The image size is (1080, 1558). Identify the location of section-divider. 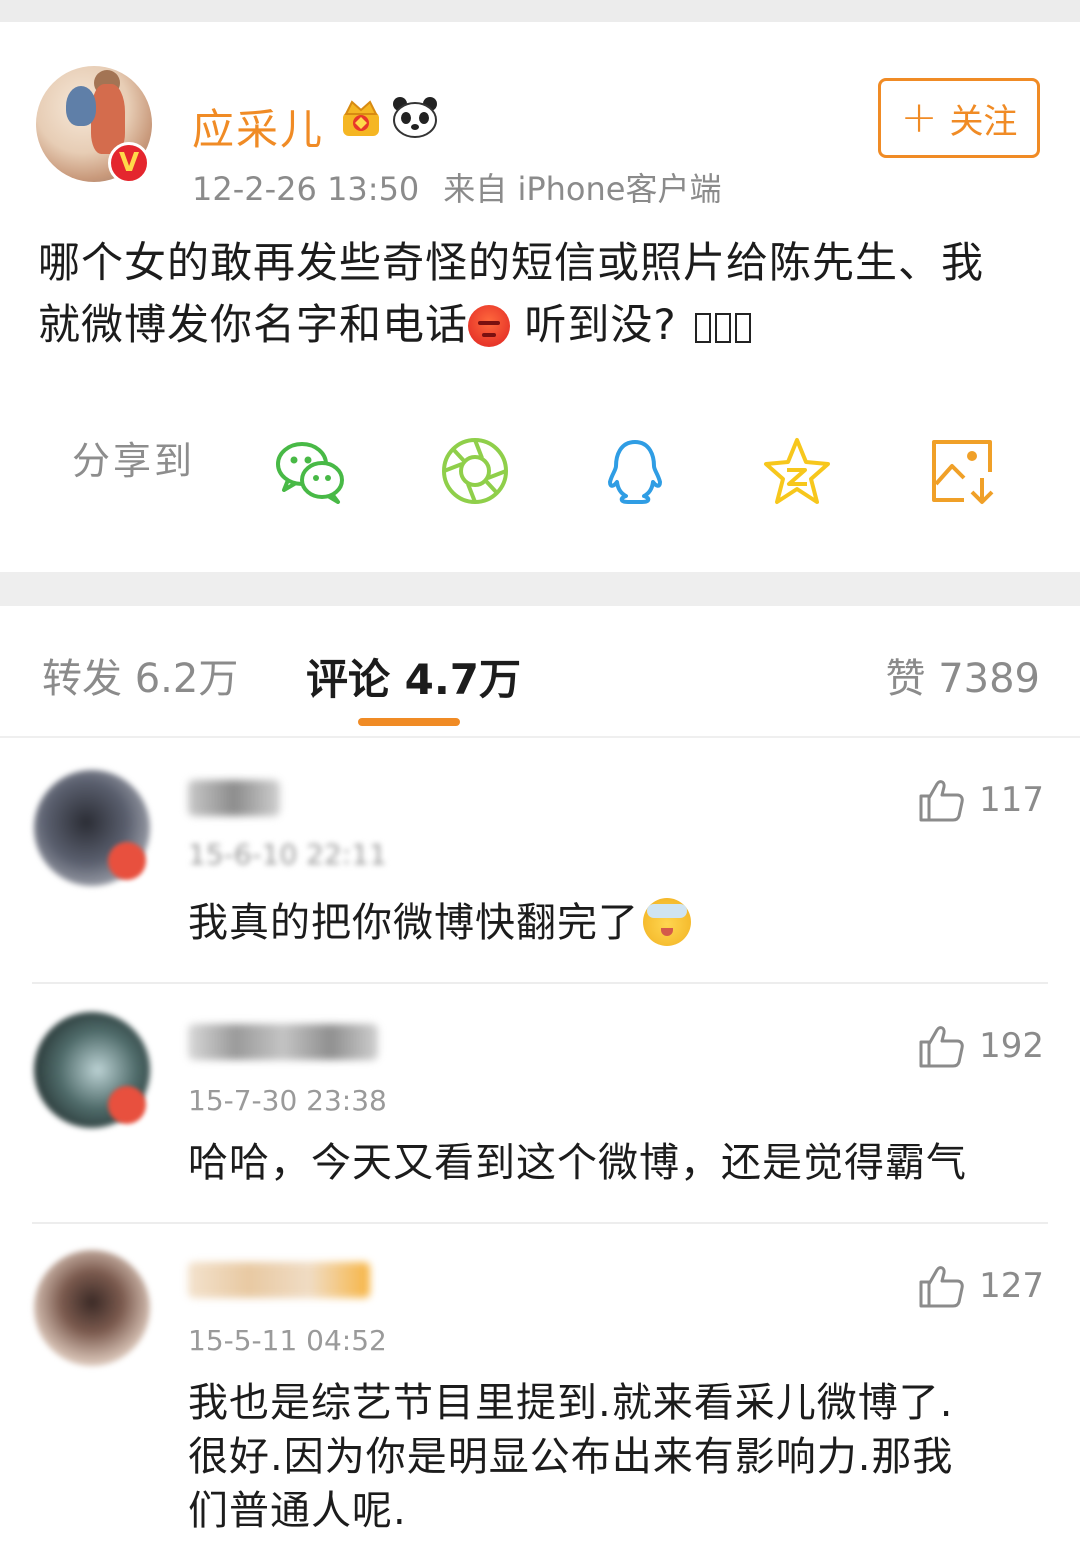
(540, 589).